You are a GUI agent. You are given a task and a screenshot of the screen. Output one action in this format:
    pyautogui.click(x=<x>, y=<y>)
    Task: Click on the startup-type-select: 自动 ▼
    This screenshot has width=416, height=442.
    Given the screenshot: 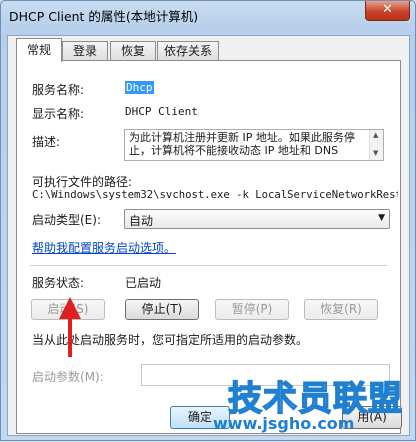 What is the action you would take?
    pyautogui.click(x=257, y=219)
    